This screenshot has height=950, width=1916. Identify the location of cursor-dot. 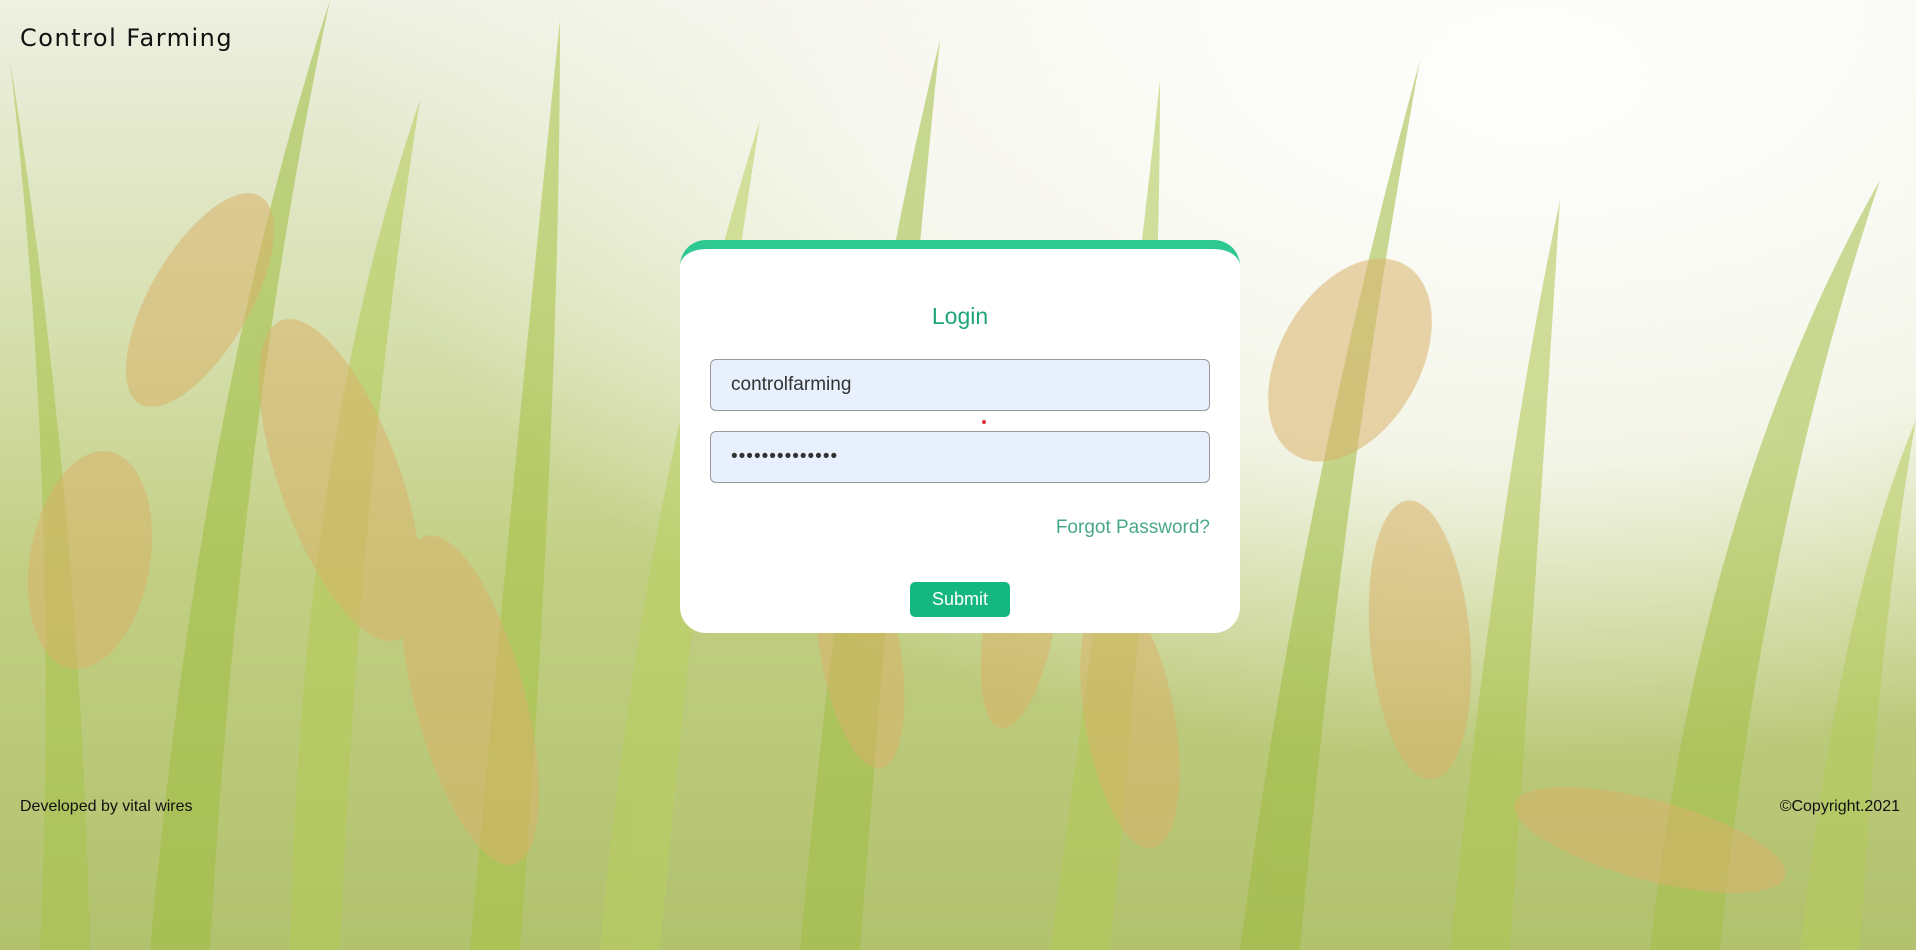
(984, 422).